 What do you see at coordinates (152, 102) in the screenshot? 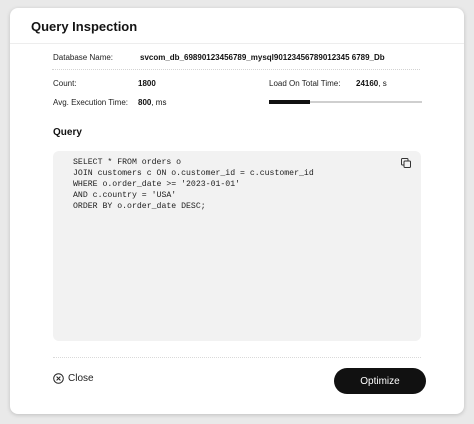
I see `avg-execution-value: 800, ms` at bounding box center [152, 102].